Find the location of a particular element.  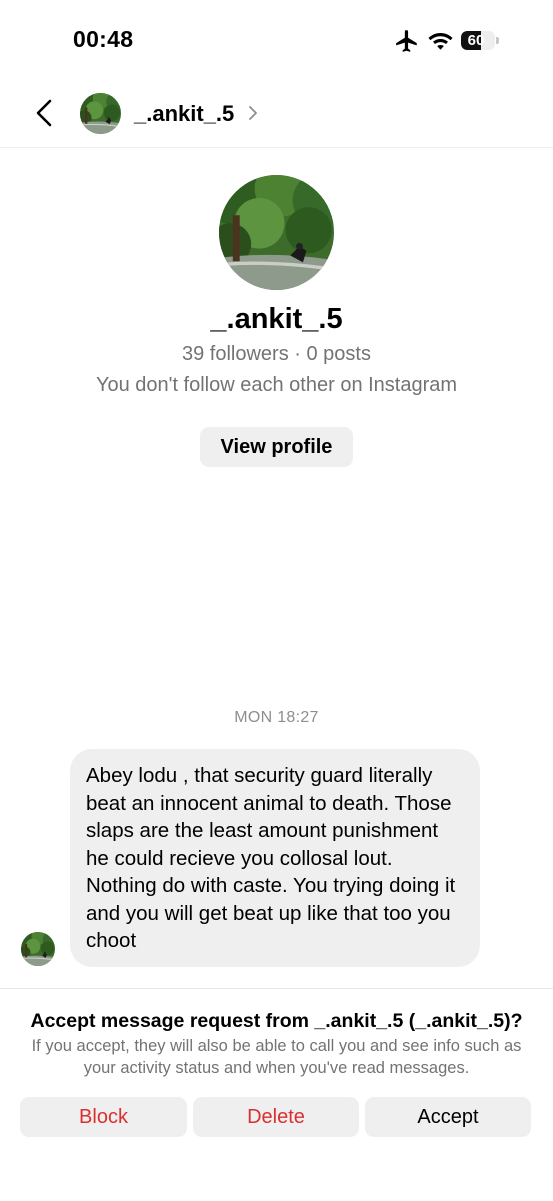

status-time: 00:48 is located at coordinates (103, 39).